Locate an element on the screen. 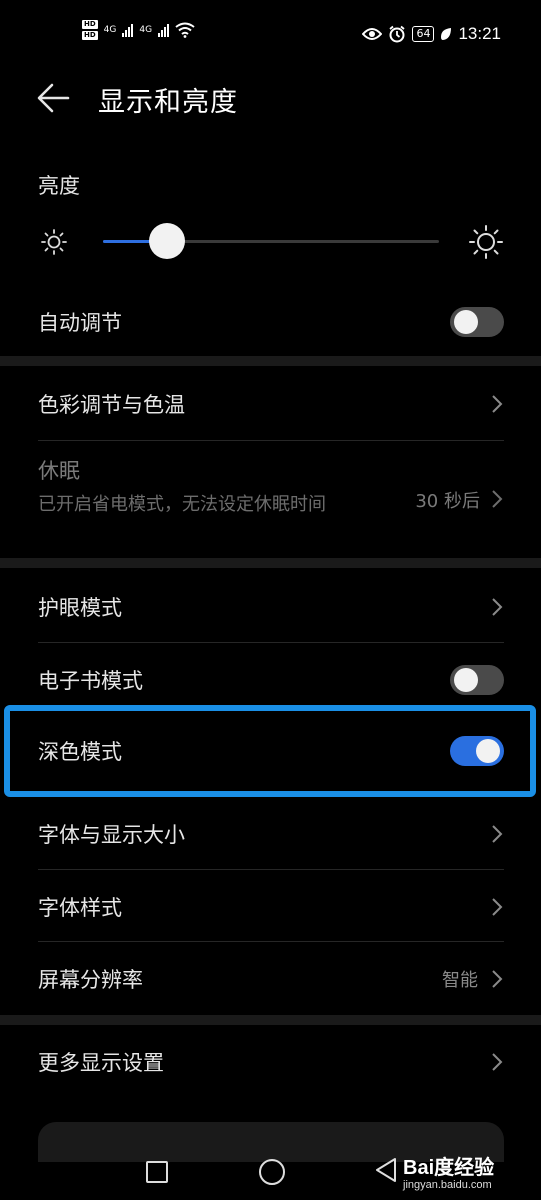  color-temperature-label: 色彩调节与色温 is located at coordinates (111, 405).